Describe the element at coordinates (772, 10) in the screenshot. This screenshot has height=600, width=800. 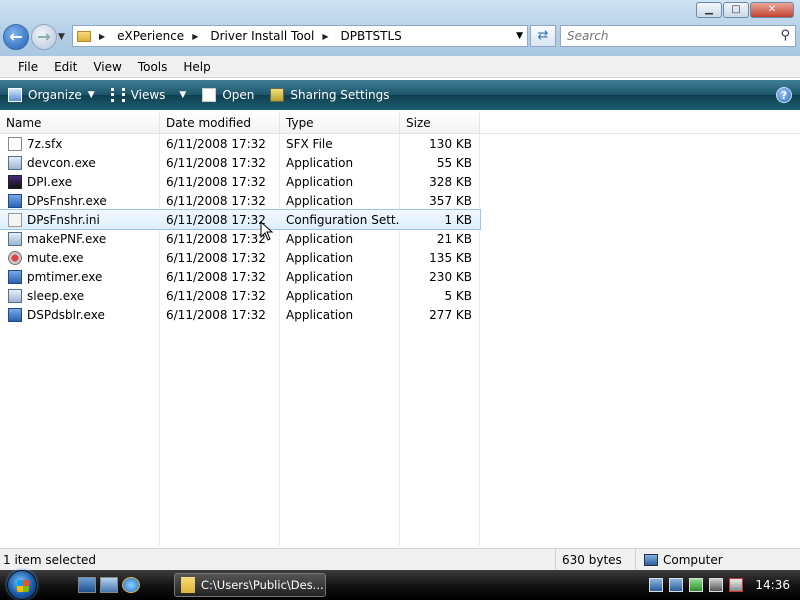
I see `close-button: ✕` at that location.